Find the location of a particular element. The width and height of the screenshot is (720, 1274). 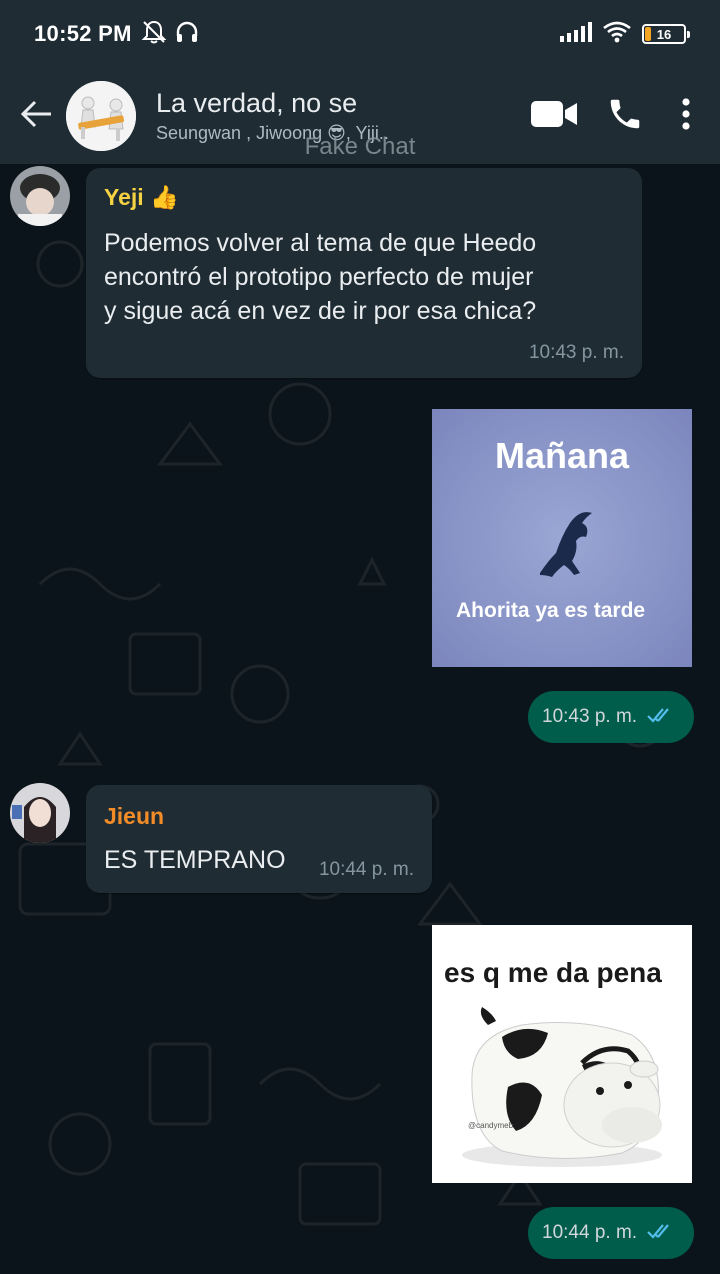

muted-bell-icon is located at coordinates (154, 34).